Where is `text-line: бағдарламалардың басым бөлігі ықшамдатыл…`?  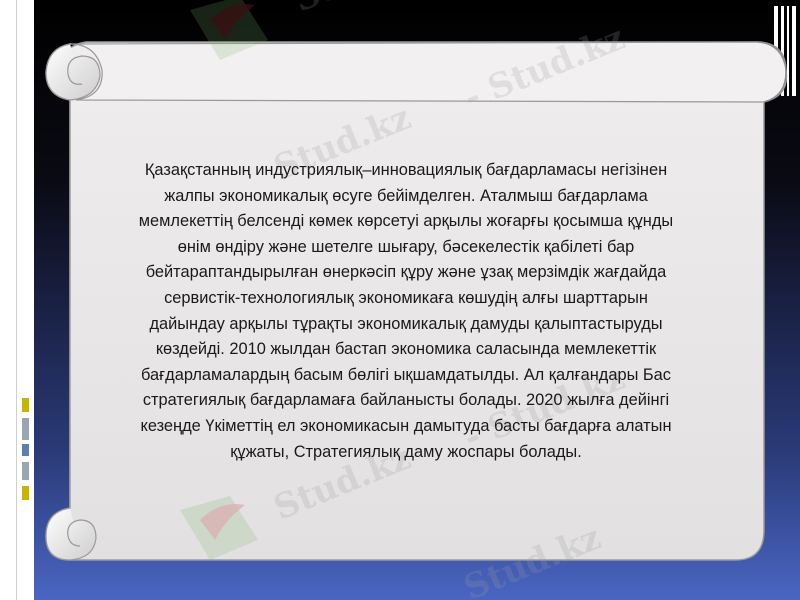 text-line: бағдарламалардың басым бөлігі ықшамдатыл… is located at coordinates (406, 374).